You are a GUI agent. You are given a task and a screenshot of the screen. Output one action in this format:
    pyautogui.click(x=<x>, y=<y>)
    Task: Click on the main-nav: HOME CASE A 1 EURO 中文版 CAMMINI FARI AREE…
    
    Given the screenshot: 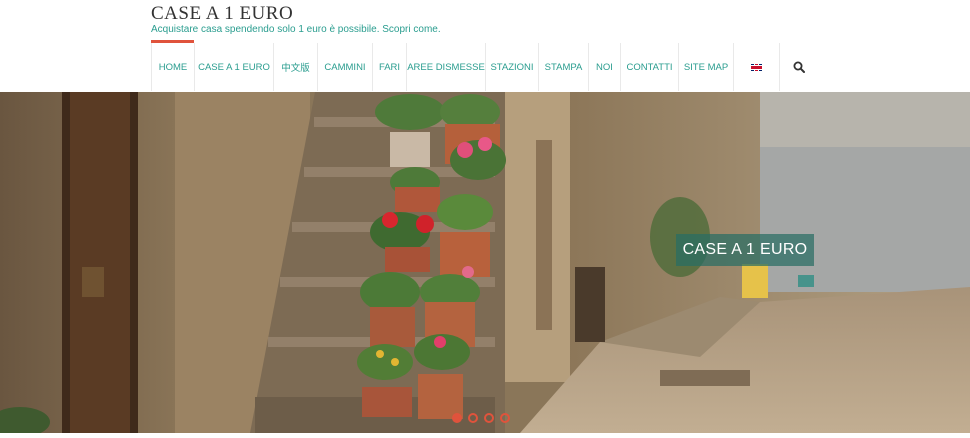 What is the action you would take?
    pyautogui.click(x=465, y=67)
    